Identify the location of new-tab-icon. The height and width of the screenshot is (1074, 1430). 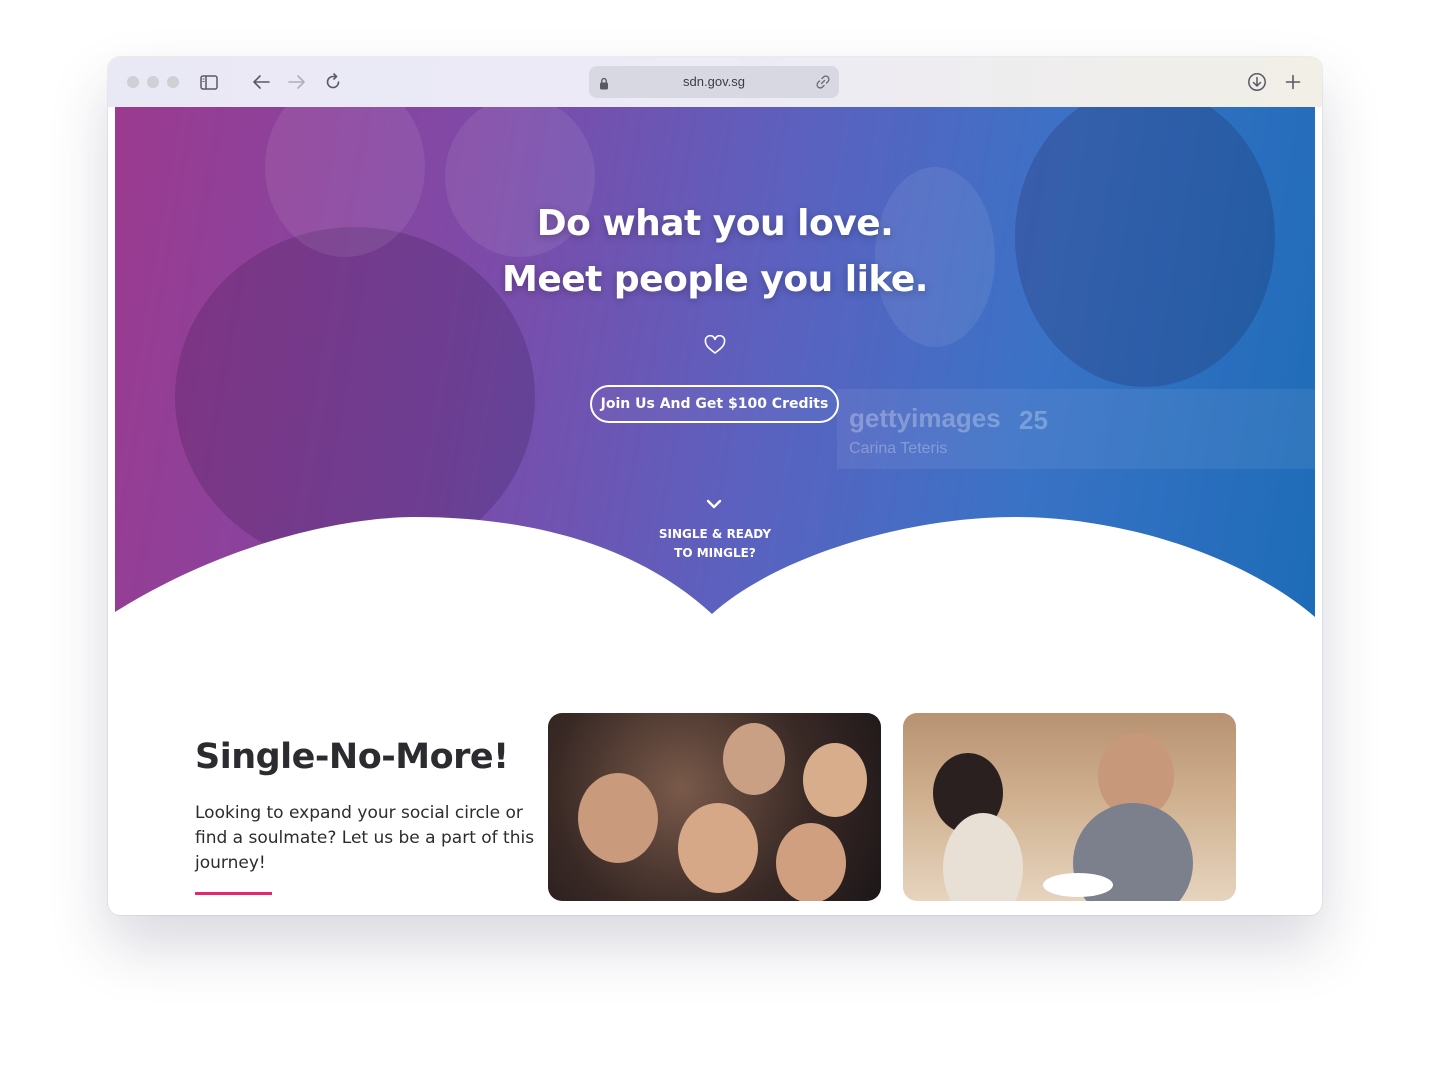
(1293, 82).